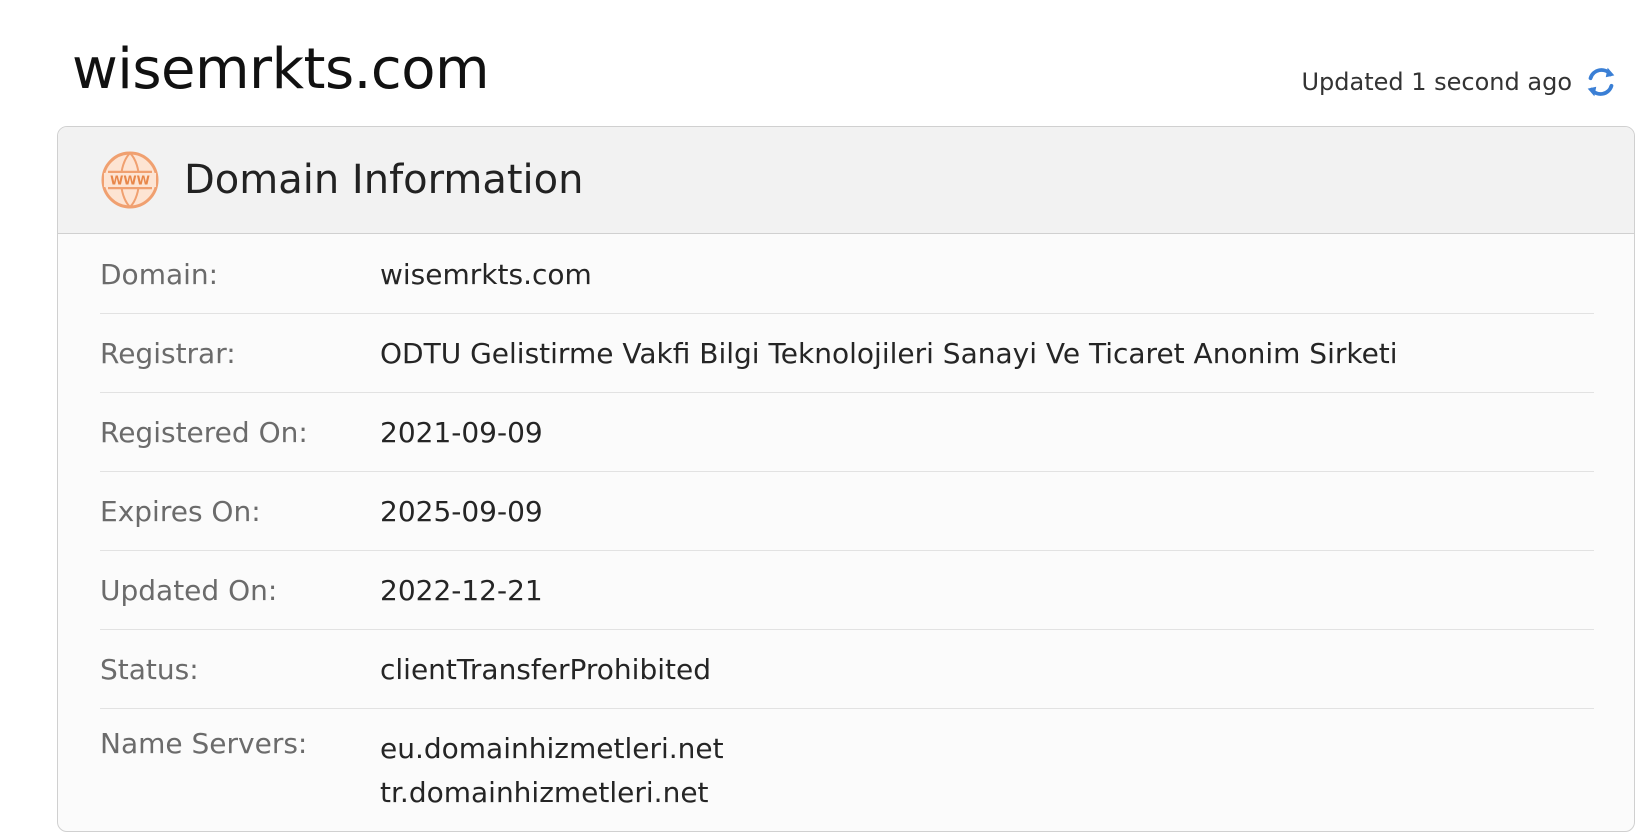 This screenshot has width=1642, height=840. I want to click on info-label: Expires On:, so click(180, 511).